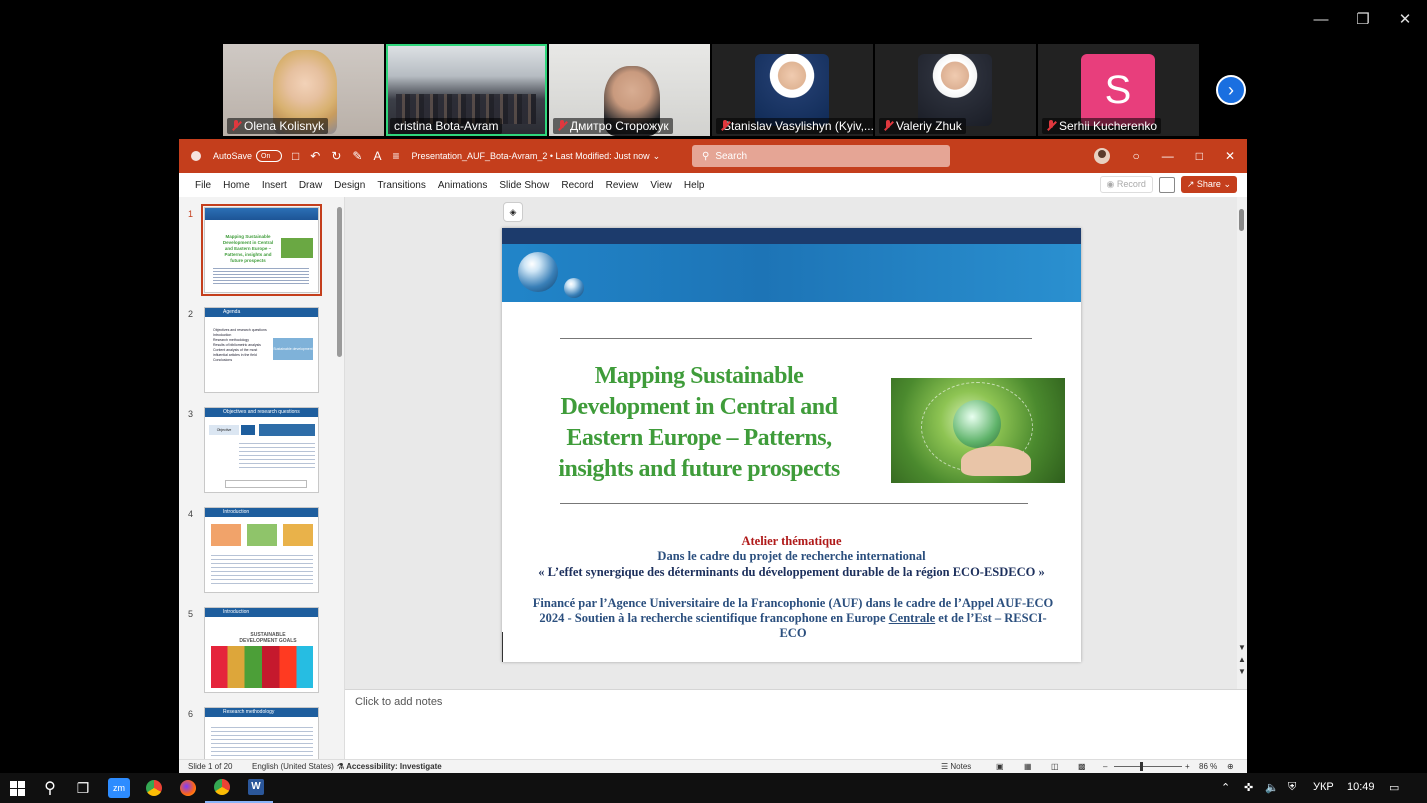 This screenshot has width=1427, height=803. I want to click on autosave-toggle: On, so click(269, 156).